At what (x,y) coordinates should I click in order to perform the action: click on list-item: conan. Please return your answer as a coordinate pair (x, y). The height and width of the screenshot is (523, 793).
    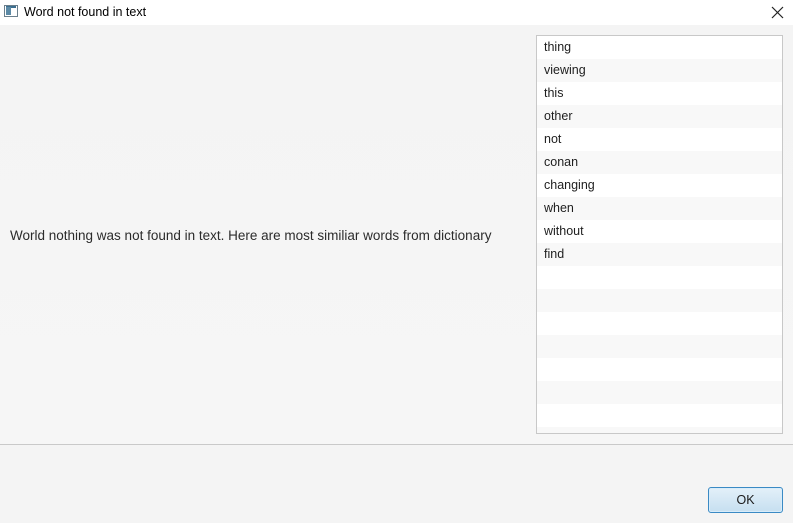
    Looking at the image, I should click on (659, 162).